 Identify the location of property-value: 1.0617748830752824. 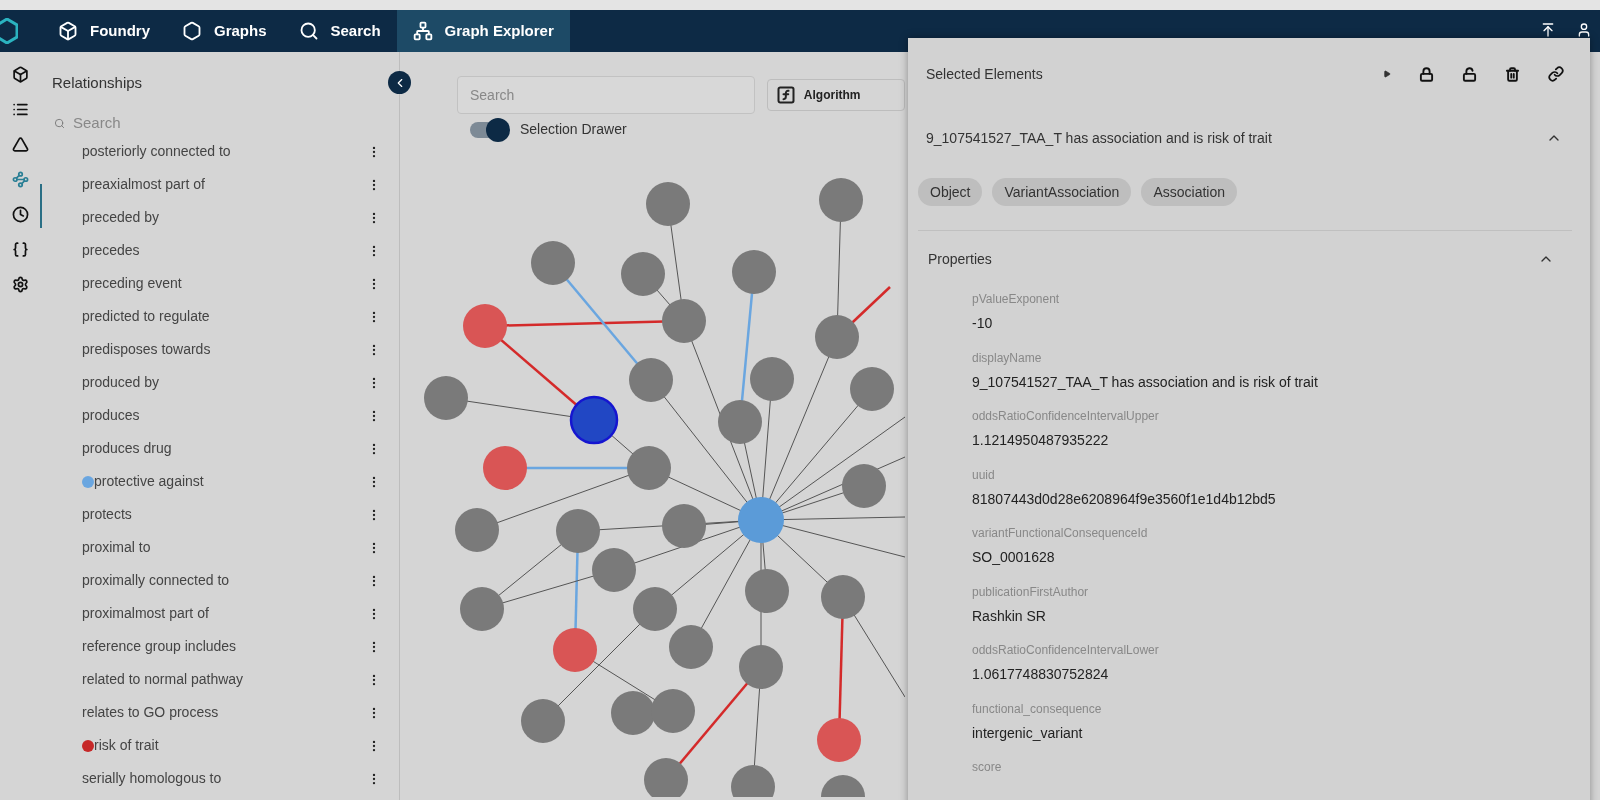
(1041, 674).